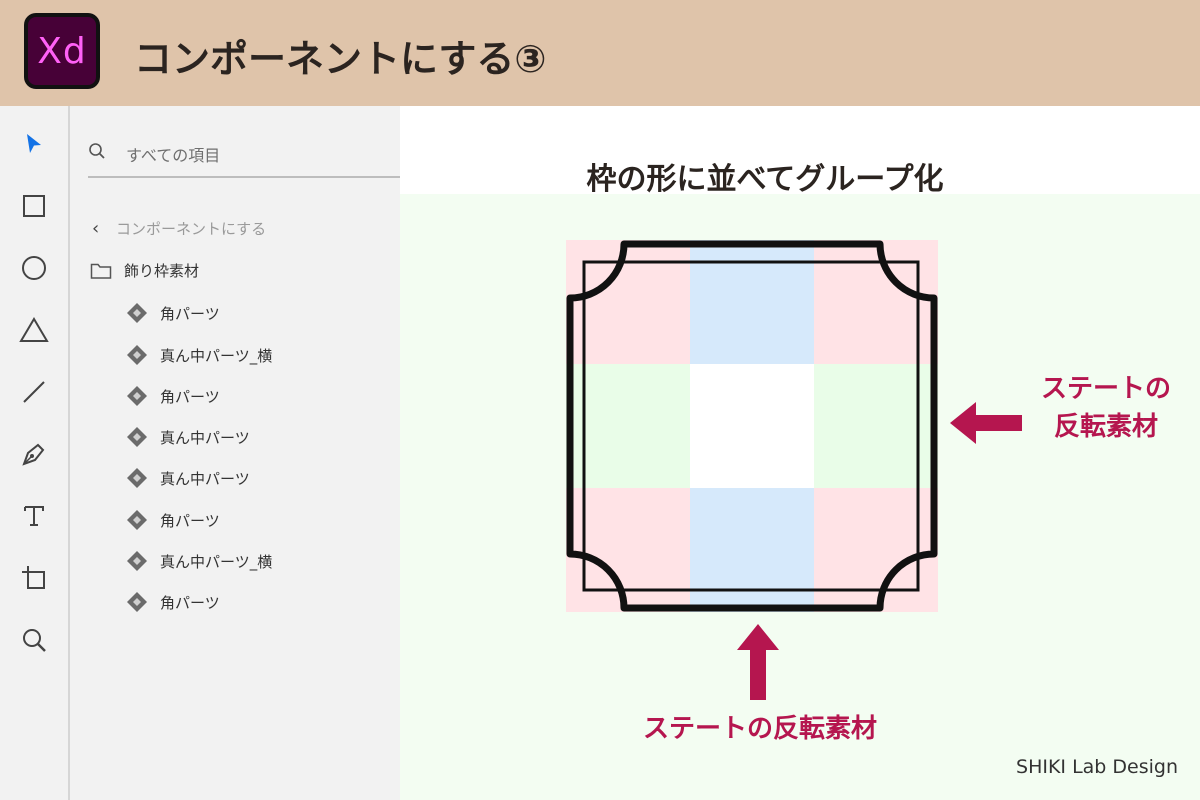 The height and width of the screenshot is (800, 1200). Describe the element at coordinates (340, 59) in the screenshot. I see `page-title: コンポーネントにする③` at that location.